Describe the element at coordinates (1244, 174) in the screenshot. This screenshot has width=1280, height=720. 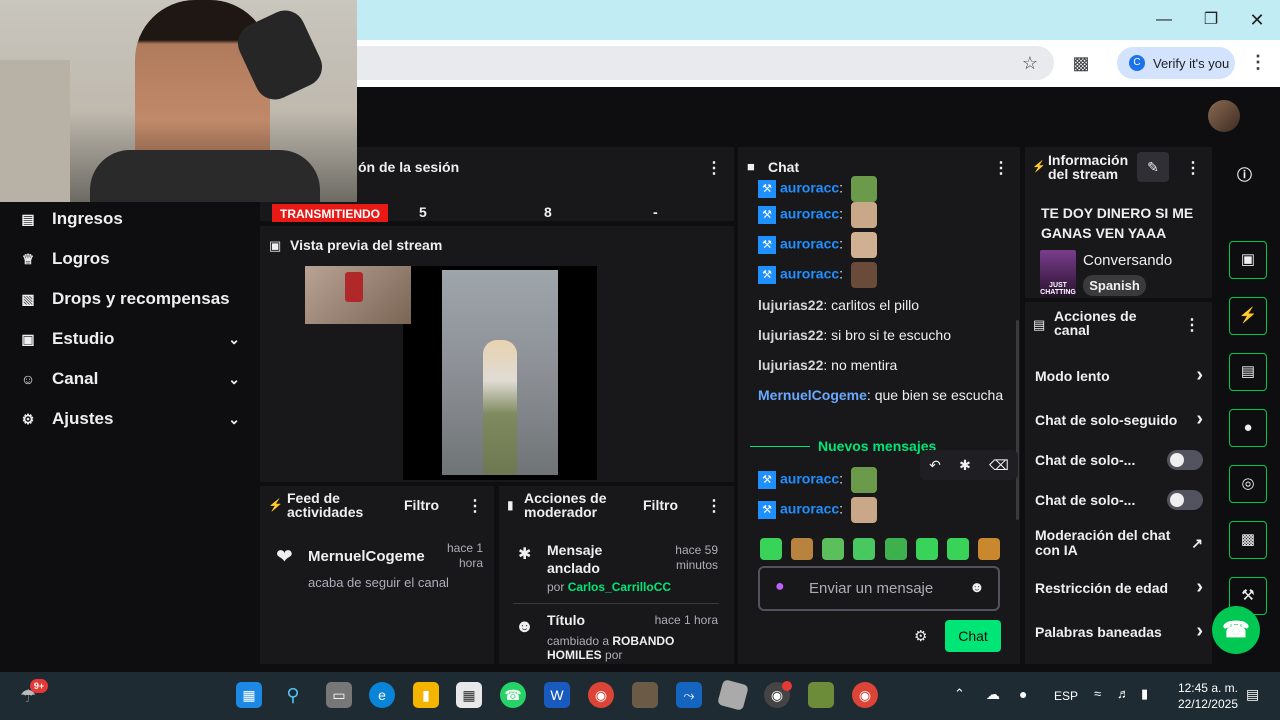
I see `info-icon: ⓘ` at that location.